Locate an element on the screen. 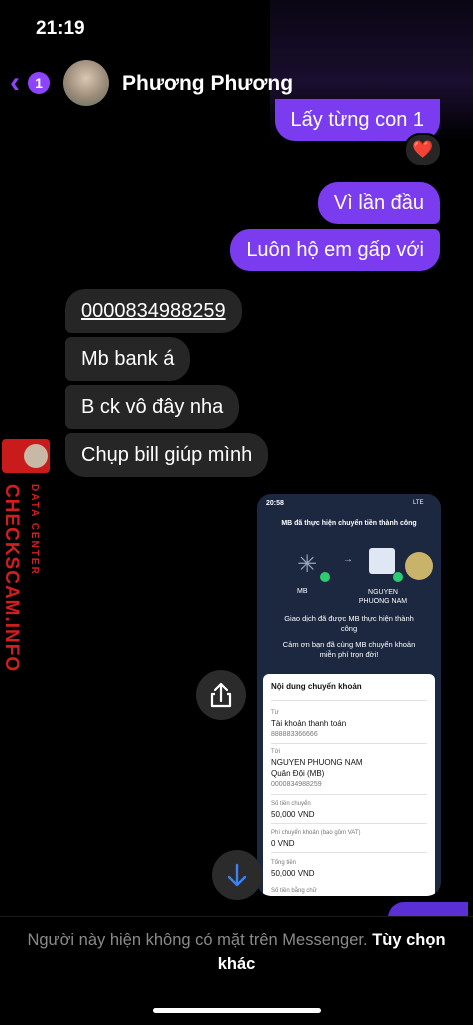 The image size is (473, 1025). watermark-title: CHECKSCAM.INFO is located at coordinates (11, 578).